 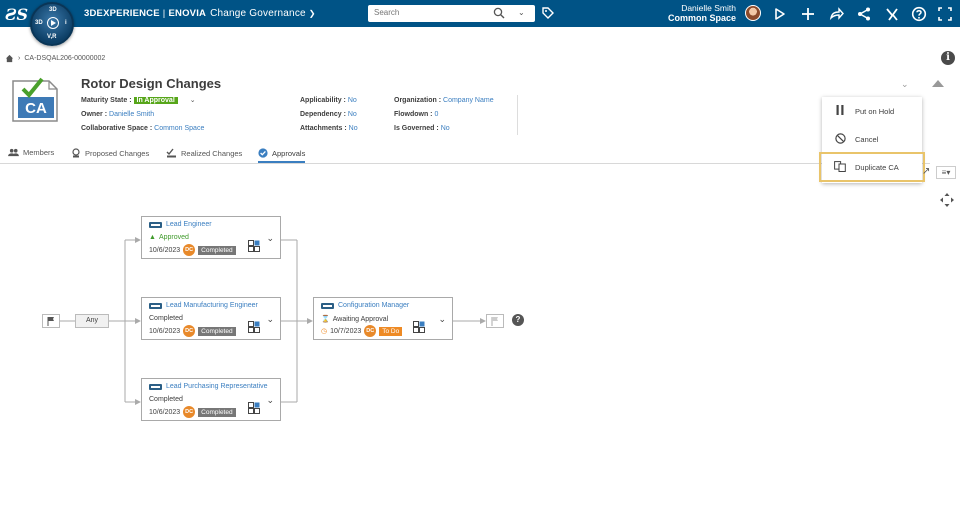 I want to click on status-badge: To Do, so click(x=391, y=331).